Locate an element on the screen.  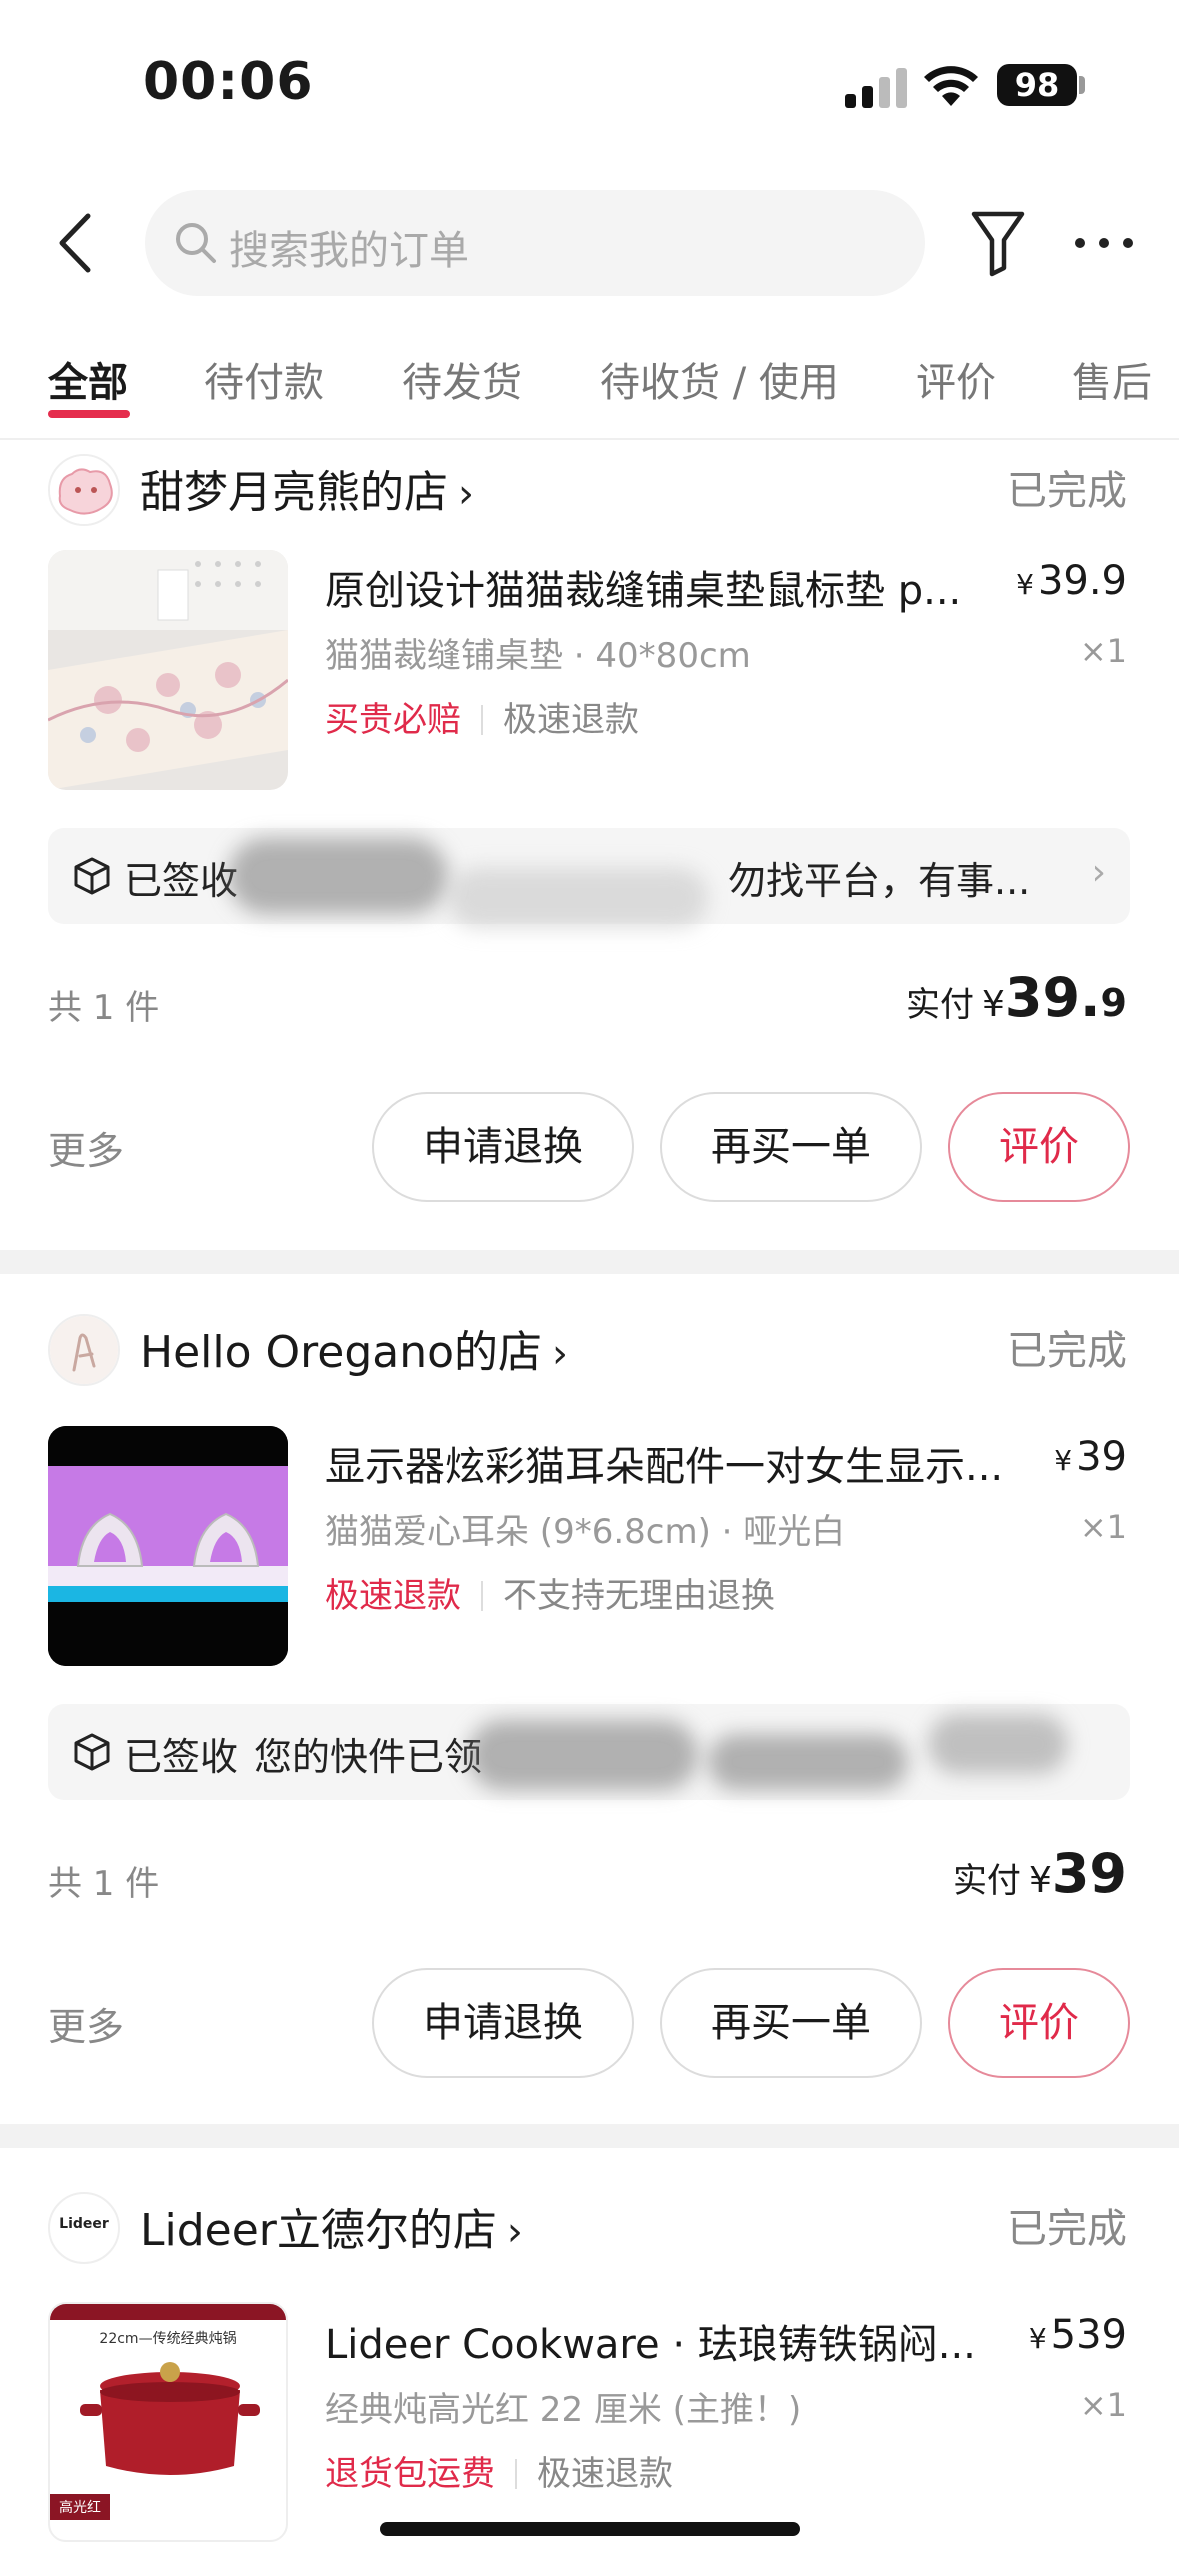
shop-logo-text: Lideer is located at coordinates (84, 2224).